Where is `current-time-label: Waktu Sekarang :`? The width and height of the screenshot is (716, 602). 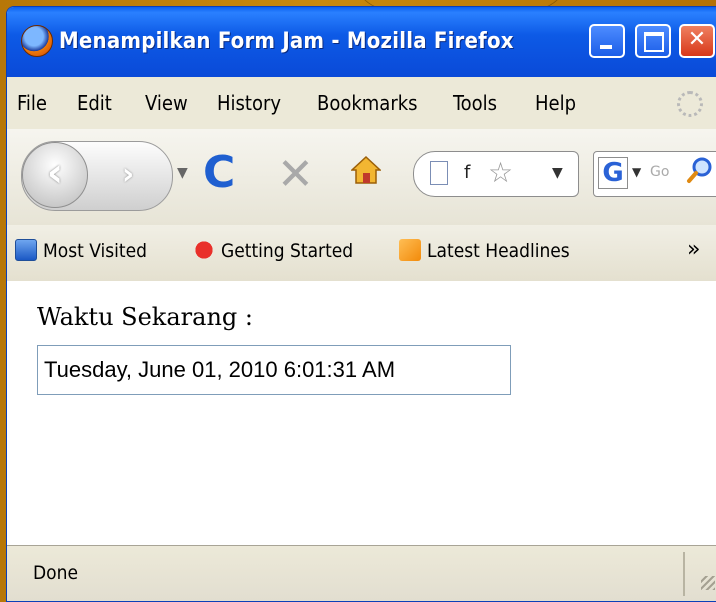
current-time-label: Waktu Sekarang : is located at coordinates (145, 317).